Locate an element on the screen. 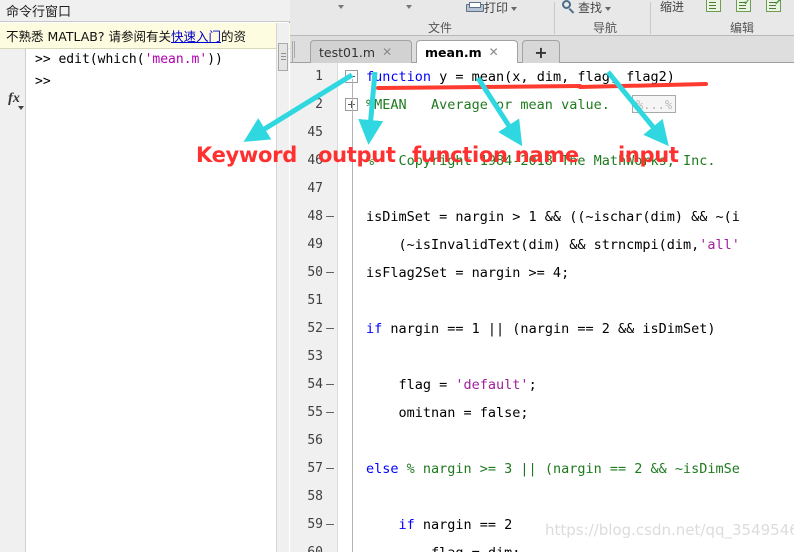 This screenshot has width=794, height=552. line-number: 55 is located at coordinates (315, 412).